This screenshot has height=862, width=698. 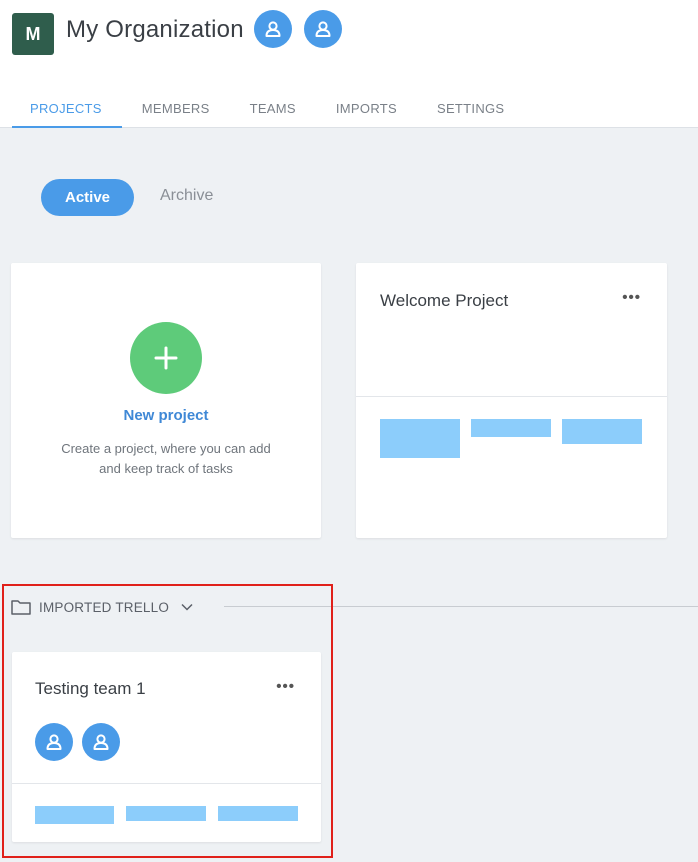 I want to click on project-card-welcome: Welcome Project •••, so click(x=511, y=400).